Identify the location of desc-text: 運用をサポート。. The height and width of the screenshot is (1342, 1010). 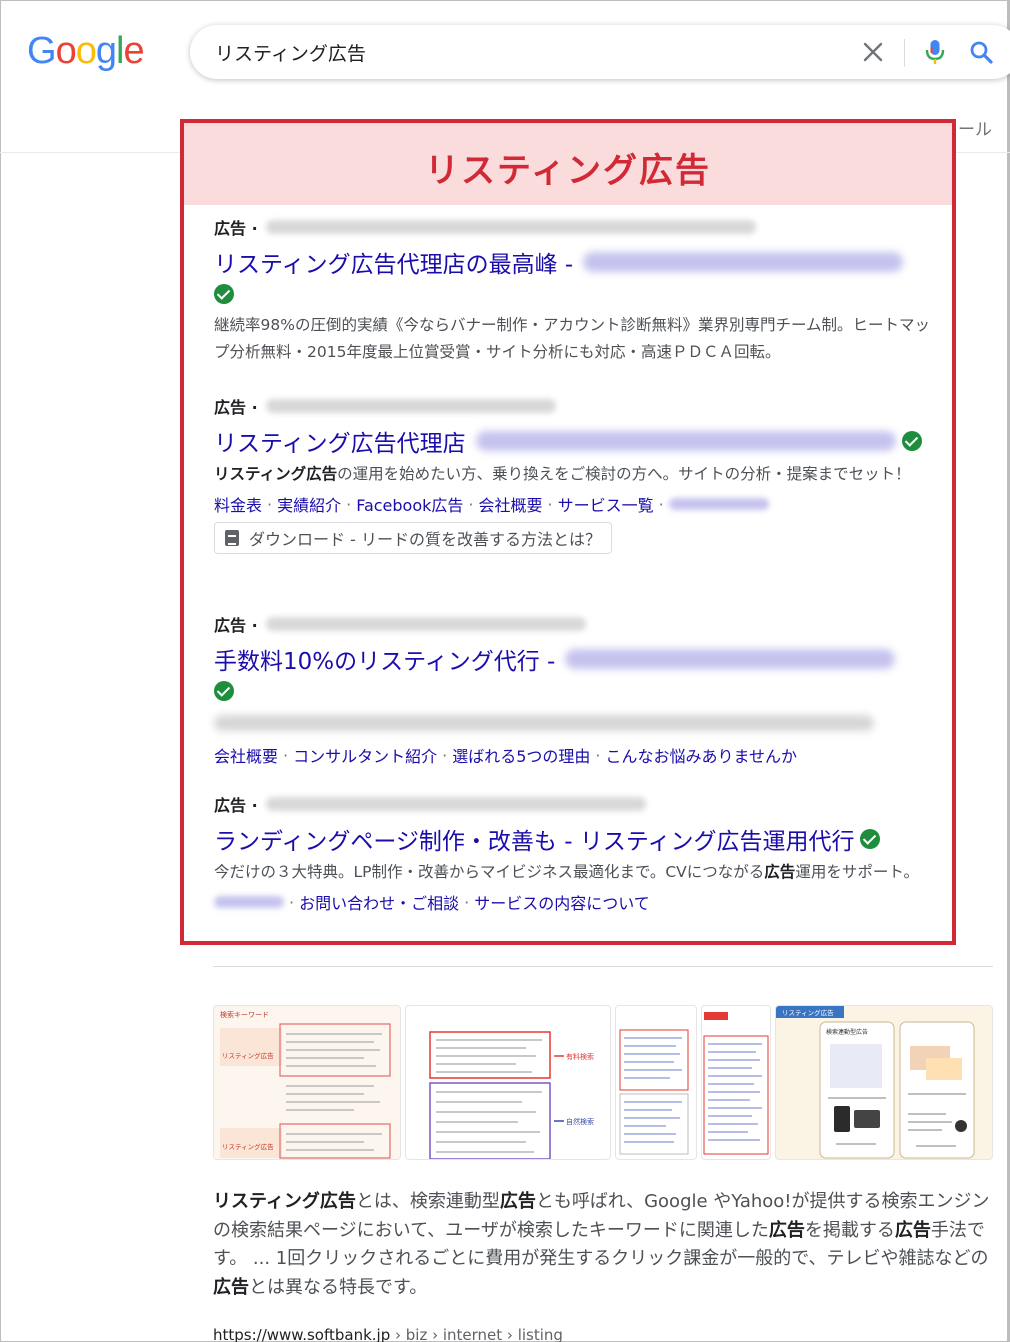
(857, 872).